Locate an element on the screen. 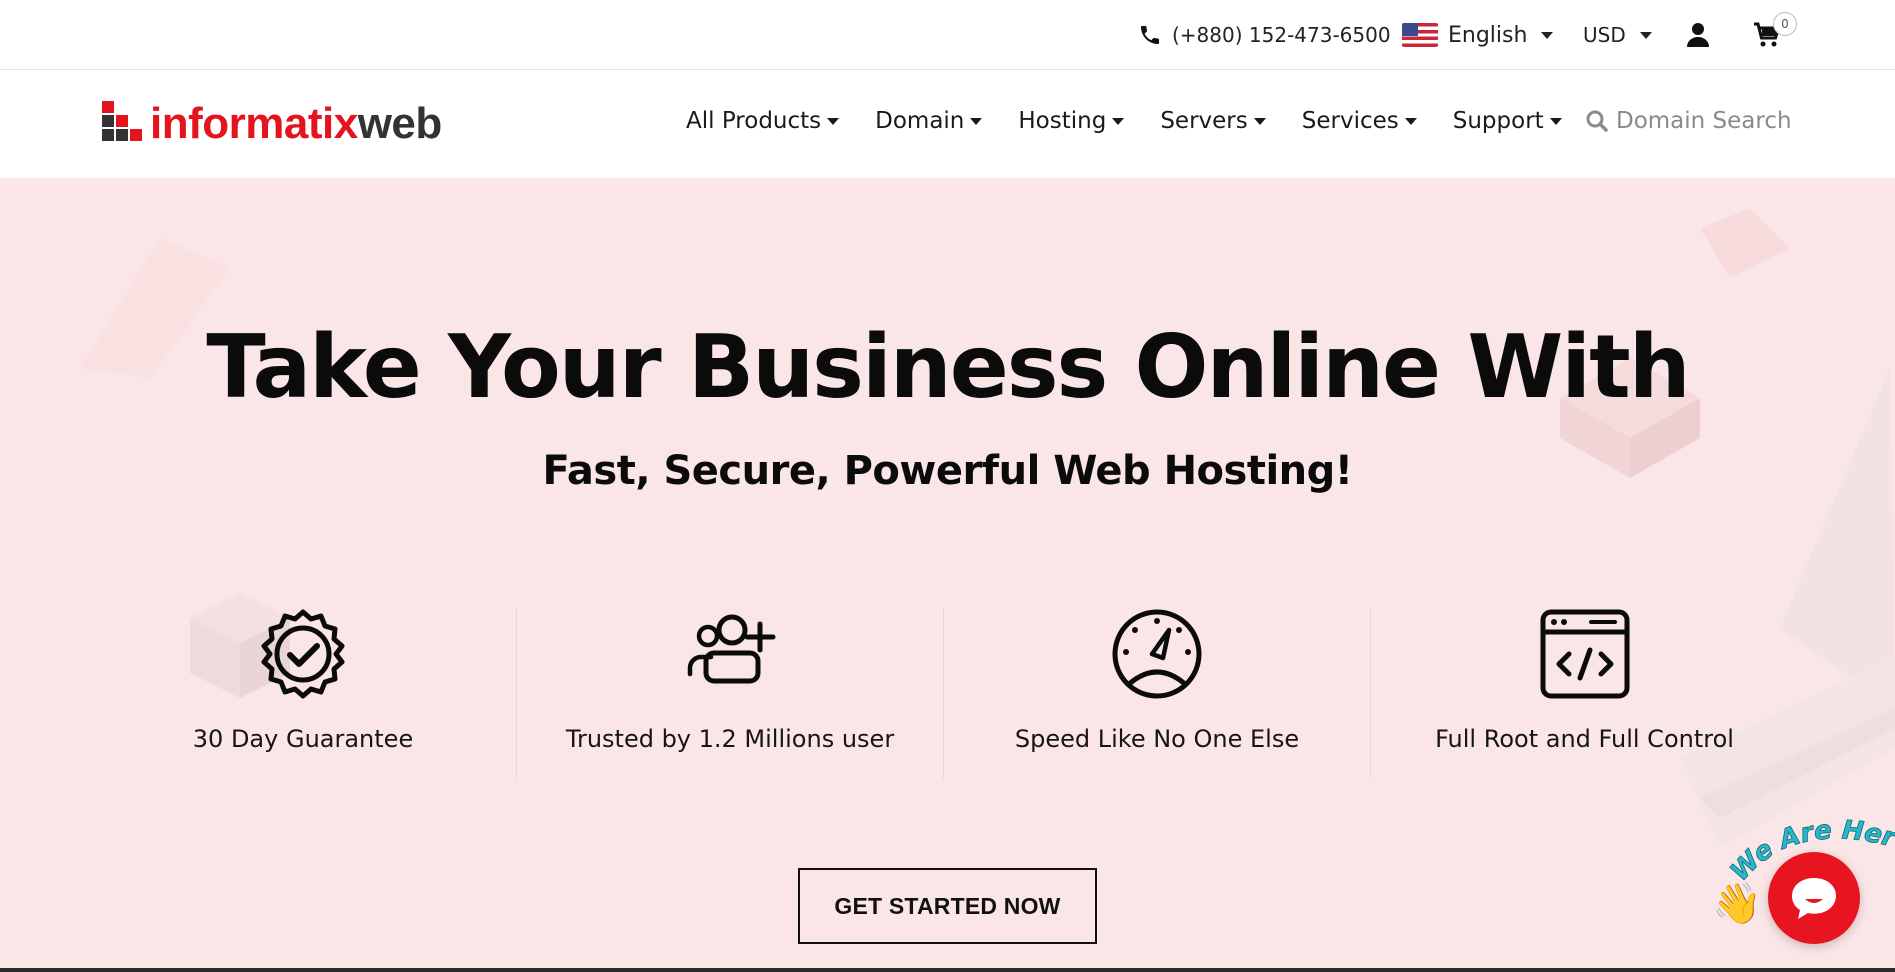 Image resolution: width=1895 pixels, height=972 pixels. nav-hosting: Hosting is located at coordinates (1071, 121).